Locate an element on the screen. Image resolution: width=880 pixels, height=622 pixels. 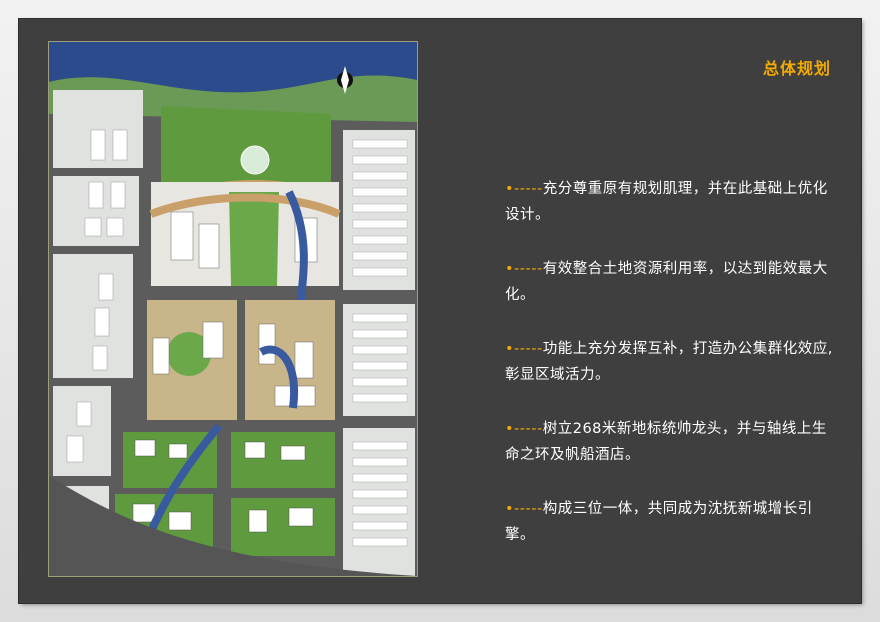
bullet-item: •-----有效整合土地资源利用率，以达到能效最大化。 is located at coordinates (670, 282).